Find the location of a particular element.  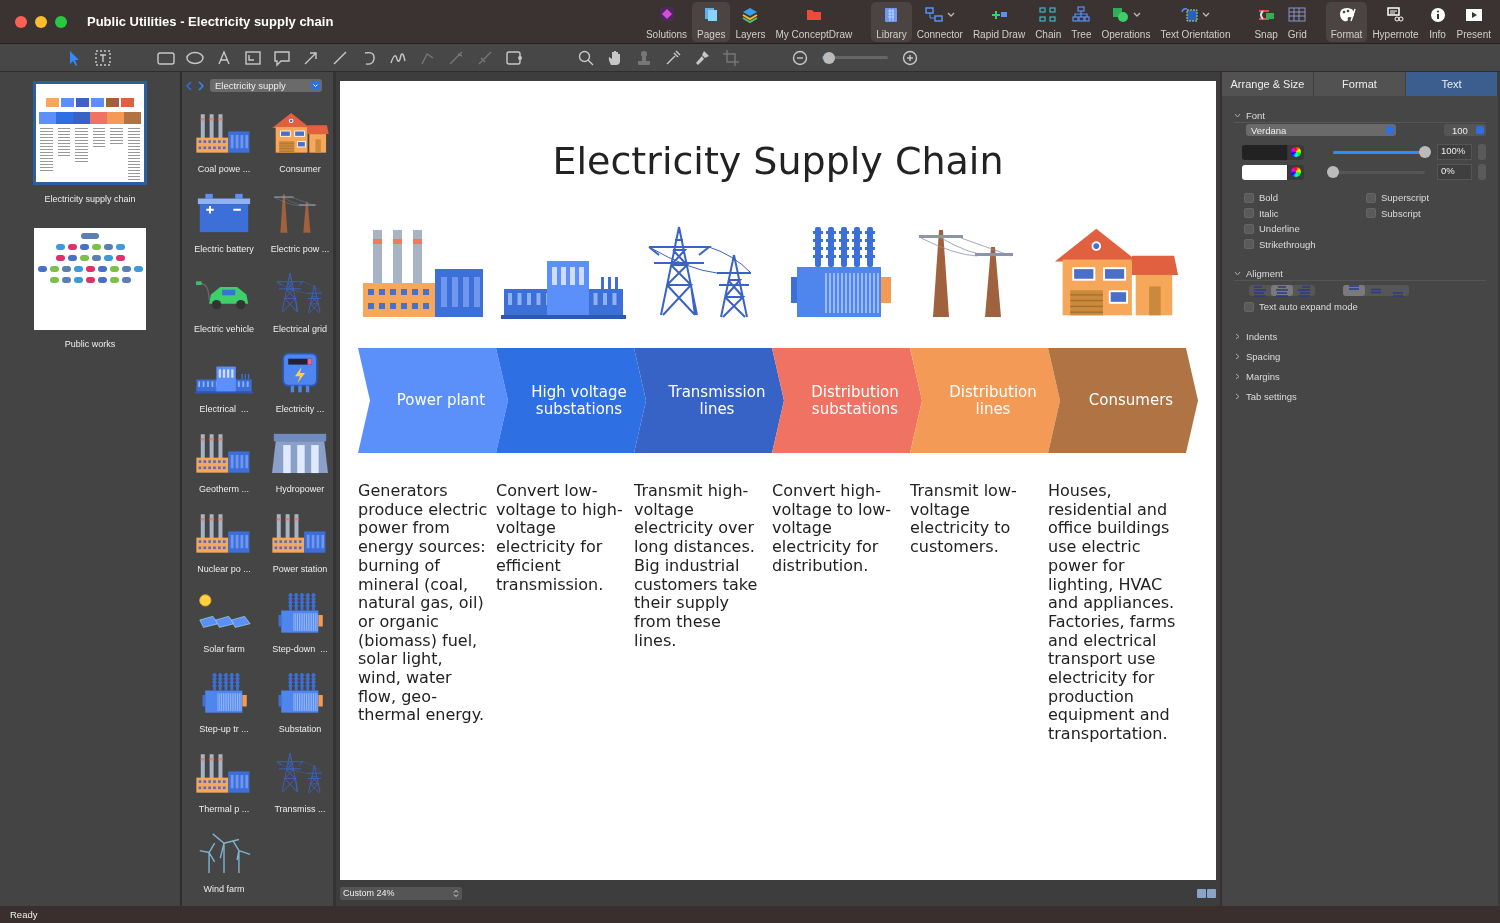

palette-icon is located at coordinates (1346, 14).